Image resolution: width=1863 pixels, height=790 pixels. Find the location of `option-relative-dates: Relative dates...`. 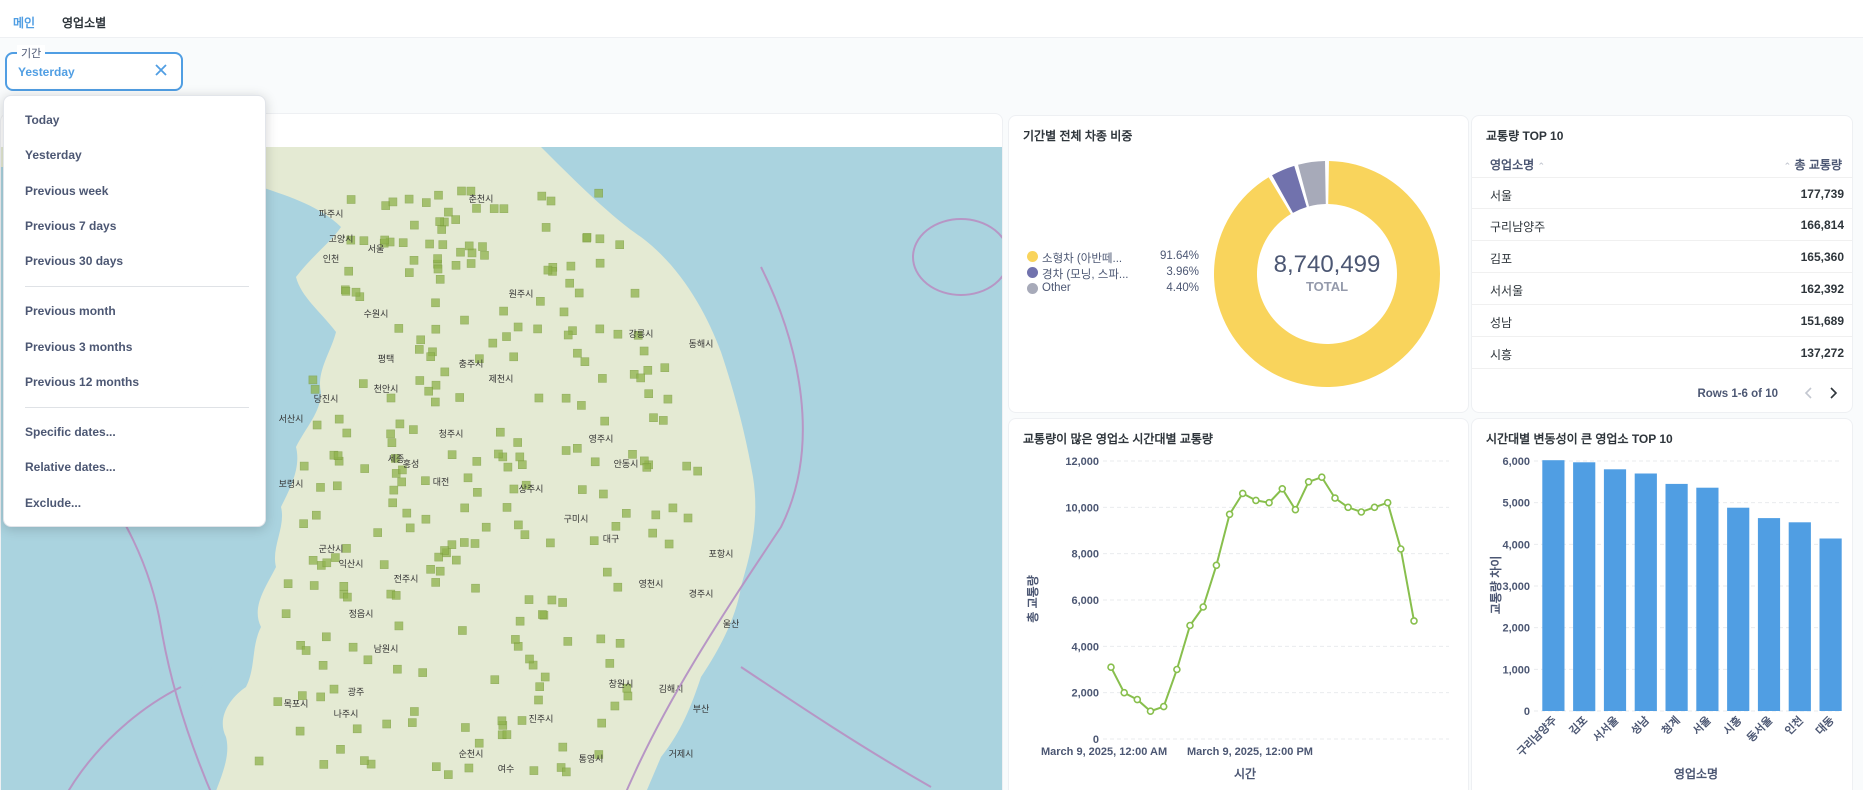

option-relative-dates: Relative dates... is located at coordinates (70, 467).